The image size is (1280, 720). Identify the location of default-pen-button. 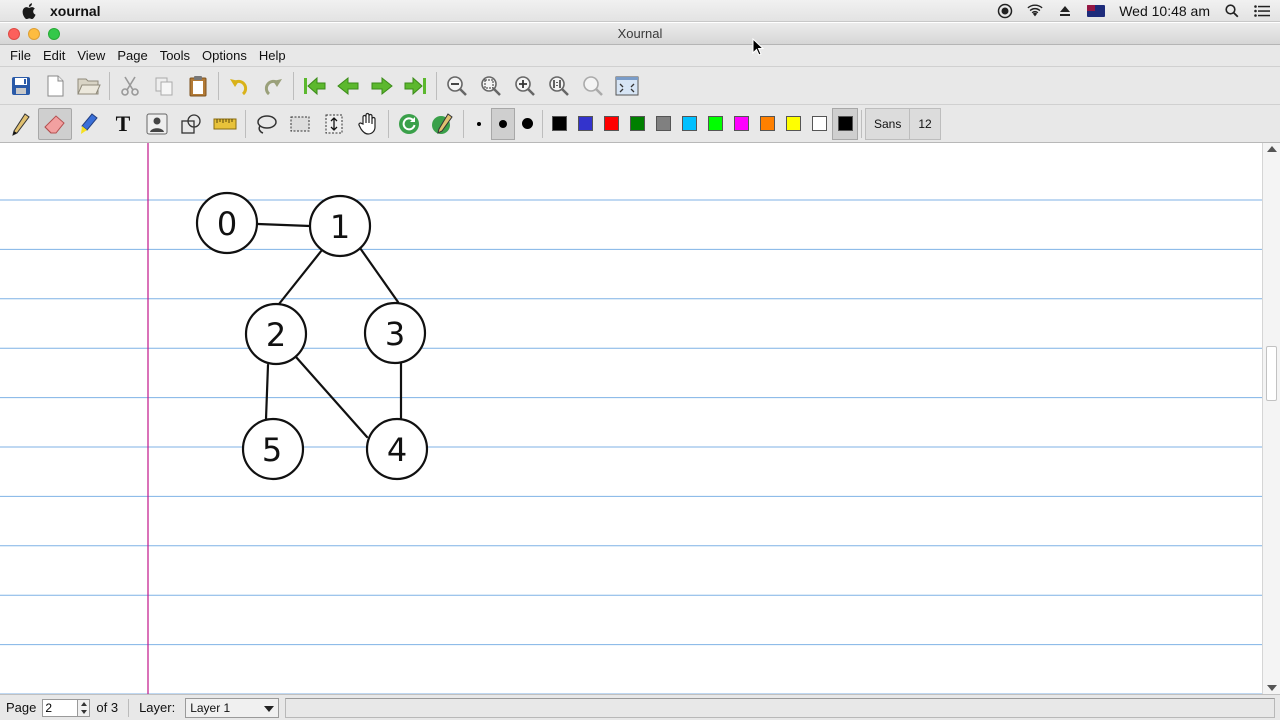
(409, 124).